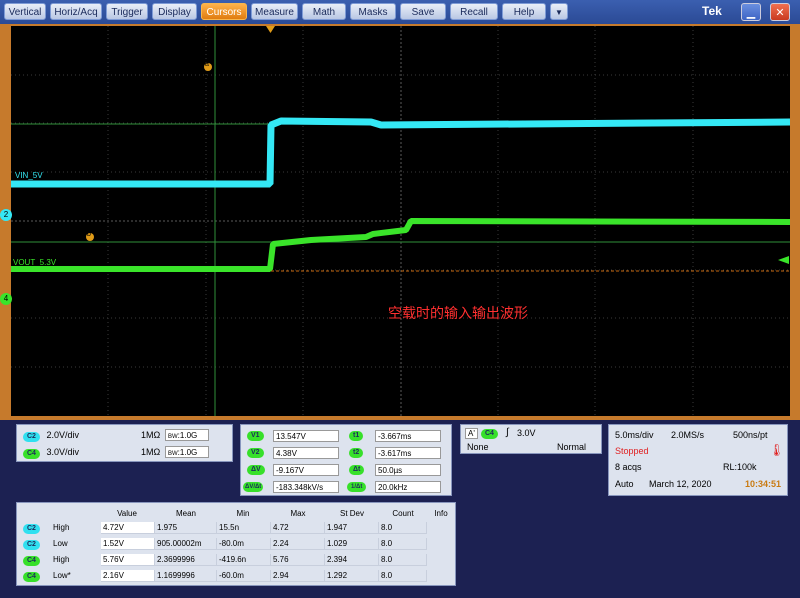 The height and width of the screenshot is (598, 800). What do you see at coordinates (244, 576) in the screenshot?
I see `cell-min: -60.0m` at bounding box center [244, 576].